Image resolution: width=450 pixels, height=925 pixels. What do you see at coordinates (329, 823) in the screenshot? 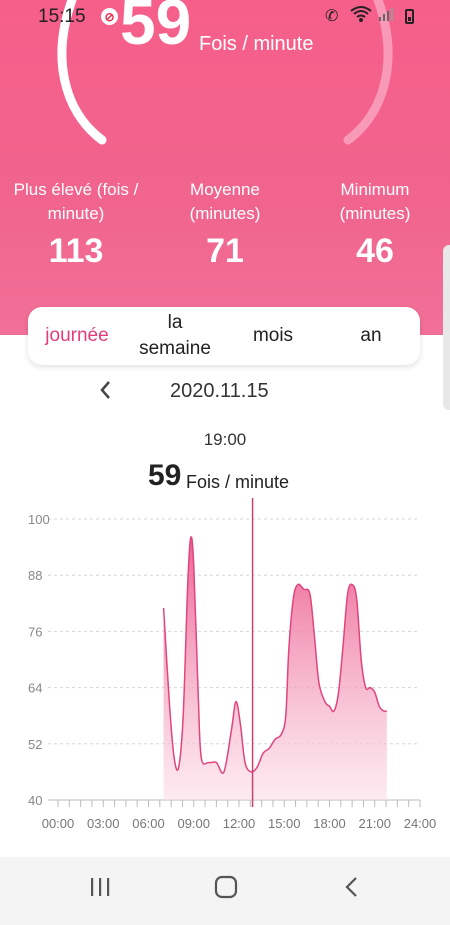
I see `x-tick-label: 18:00` at bounding box center [329, 823].